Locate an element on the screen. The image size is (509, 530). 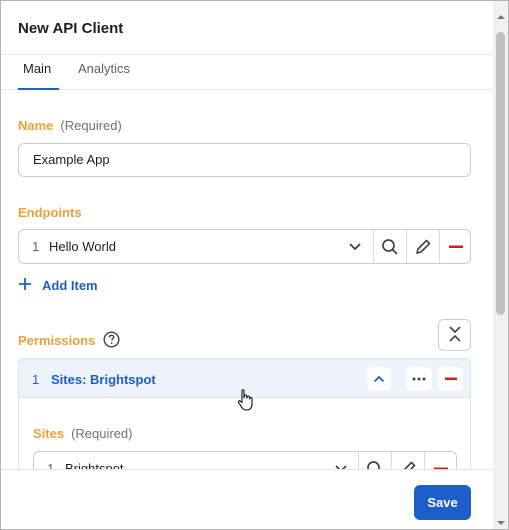
permission-item-title: Sites: Brightspot is located at coordinates (103, 379).